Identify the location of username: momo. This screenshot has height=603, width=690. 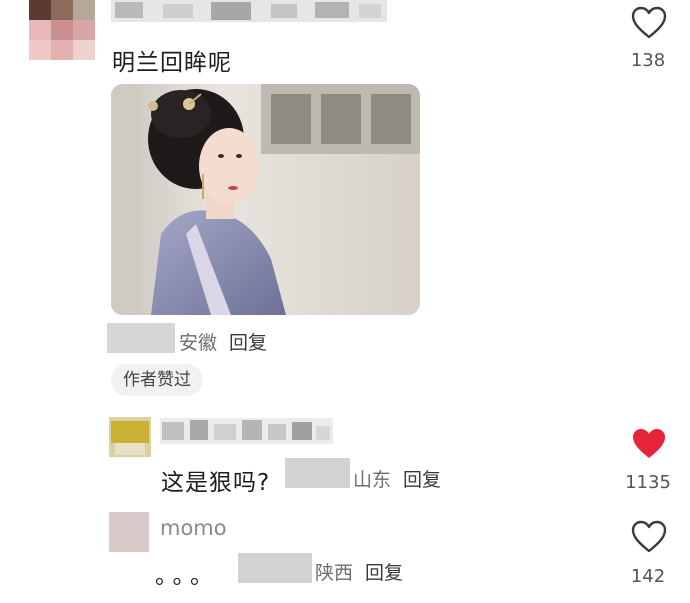
(193, 528).